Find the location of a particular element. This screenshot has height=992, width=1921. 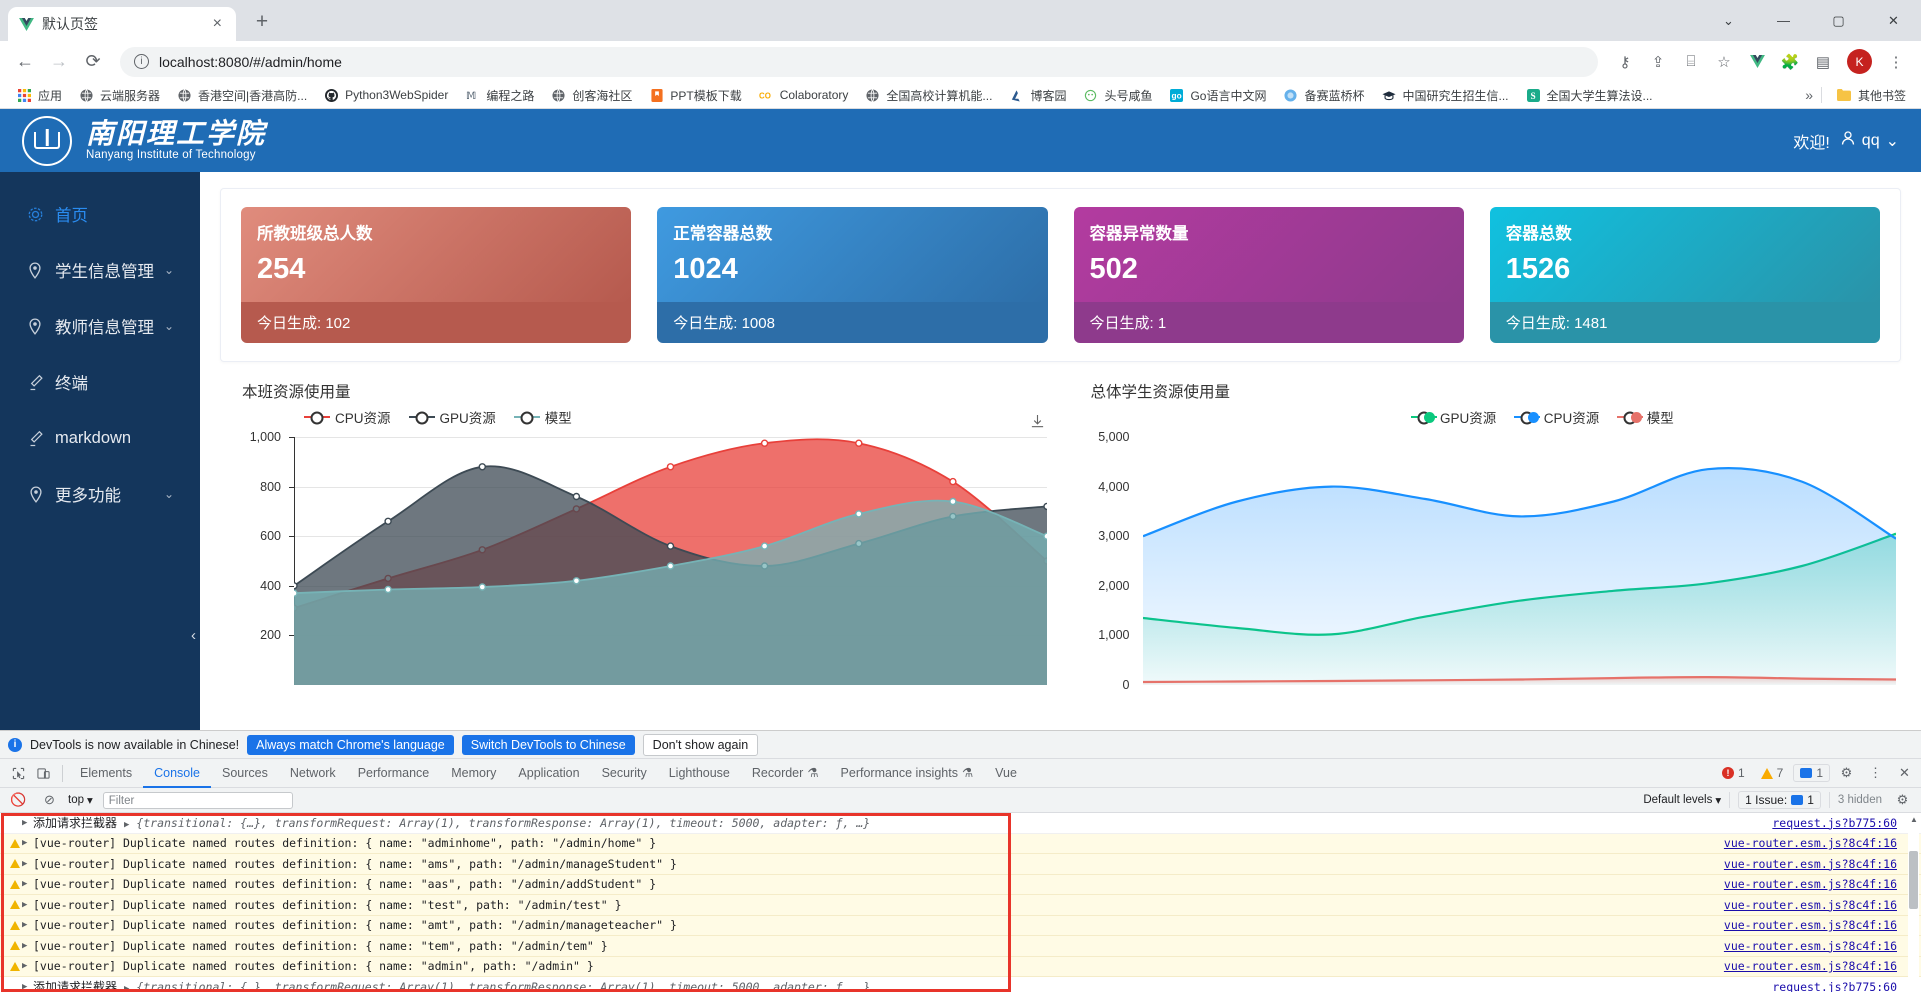

legend-item: 模型 is located at coordinates (1645, 417).